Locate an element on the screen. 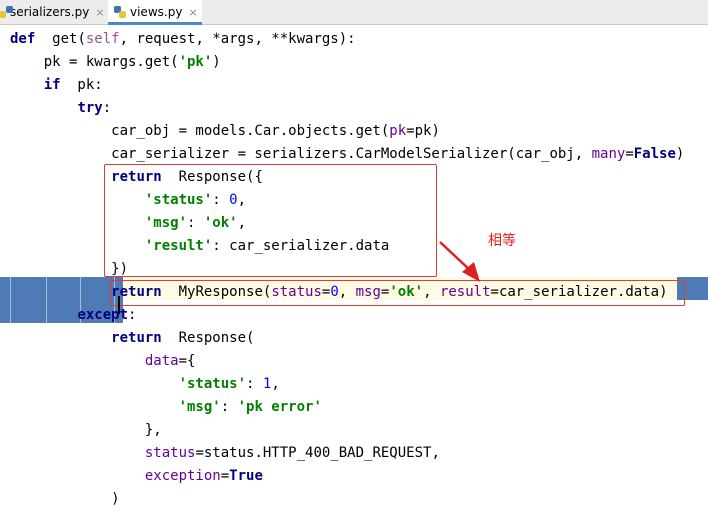  text-caret is located at coordinates (119, 305).